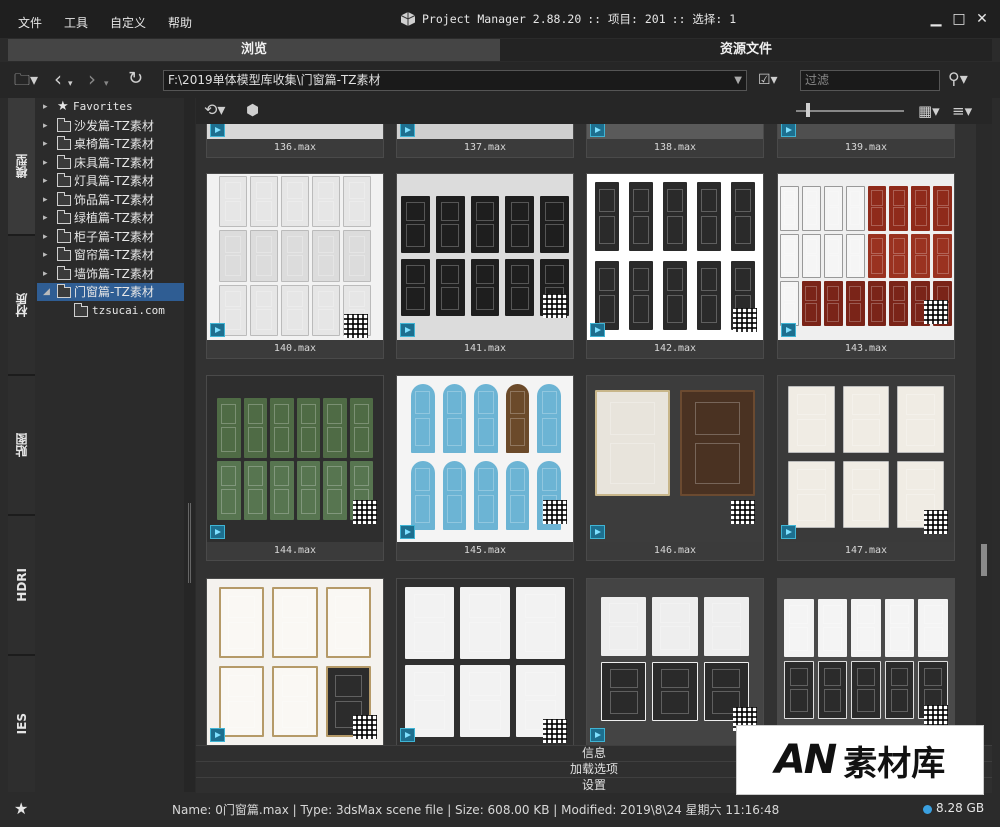  What do you see at coordinates (870, 80) in the screenshot?
I see `filter-input: 过滤` at bounding box center [870, 80].